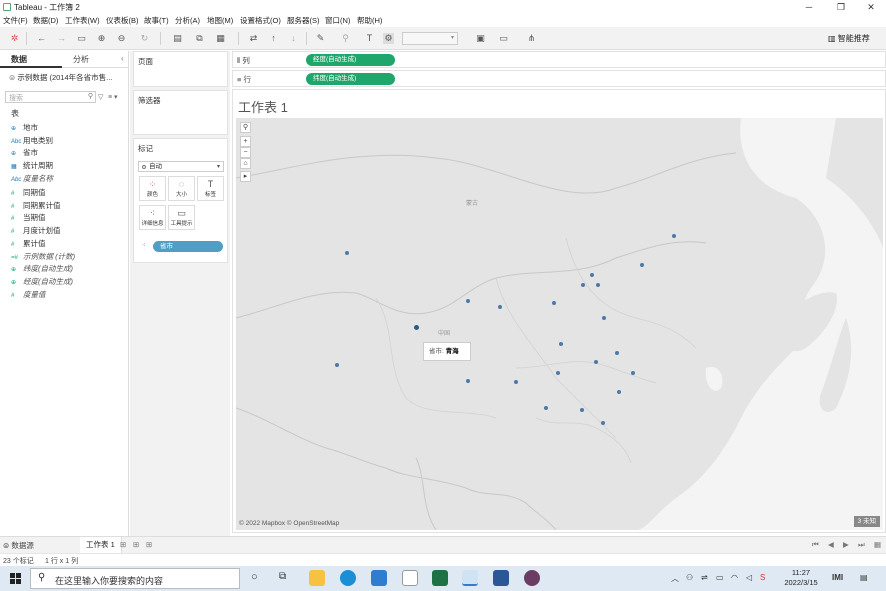 Image resolution: width=886 pixels, height=591 pixels. What do you see at coordinates (136, 544) in the screenshot?
I see `new-dashboard-icon: ⊞` at bounding box center [136, 544].